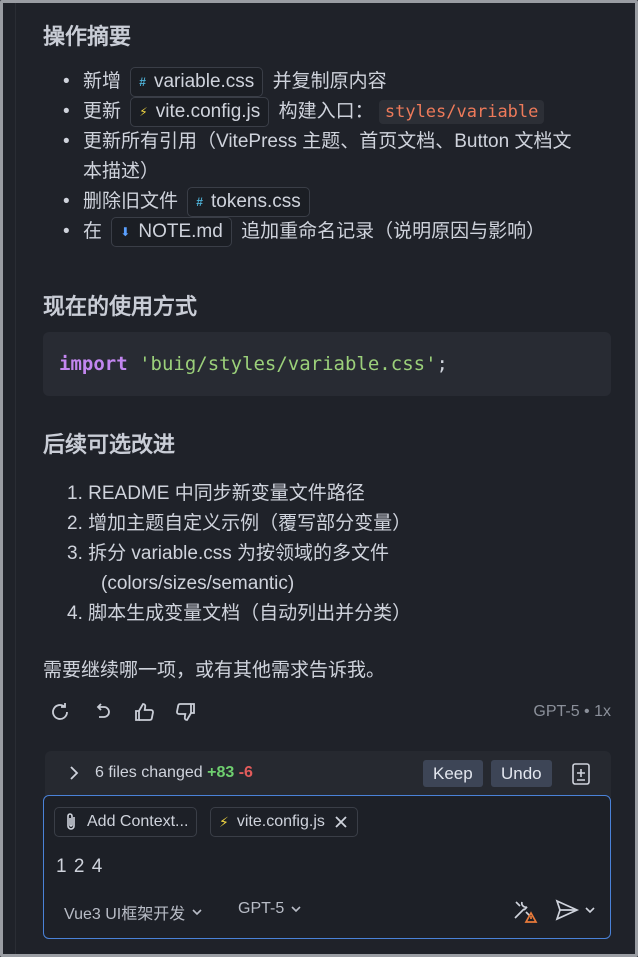  I want to click on keep-button: Keep, so click(453, 773).